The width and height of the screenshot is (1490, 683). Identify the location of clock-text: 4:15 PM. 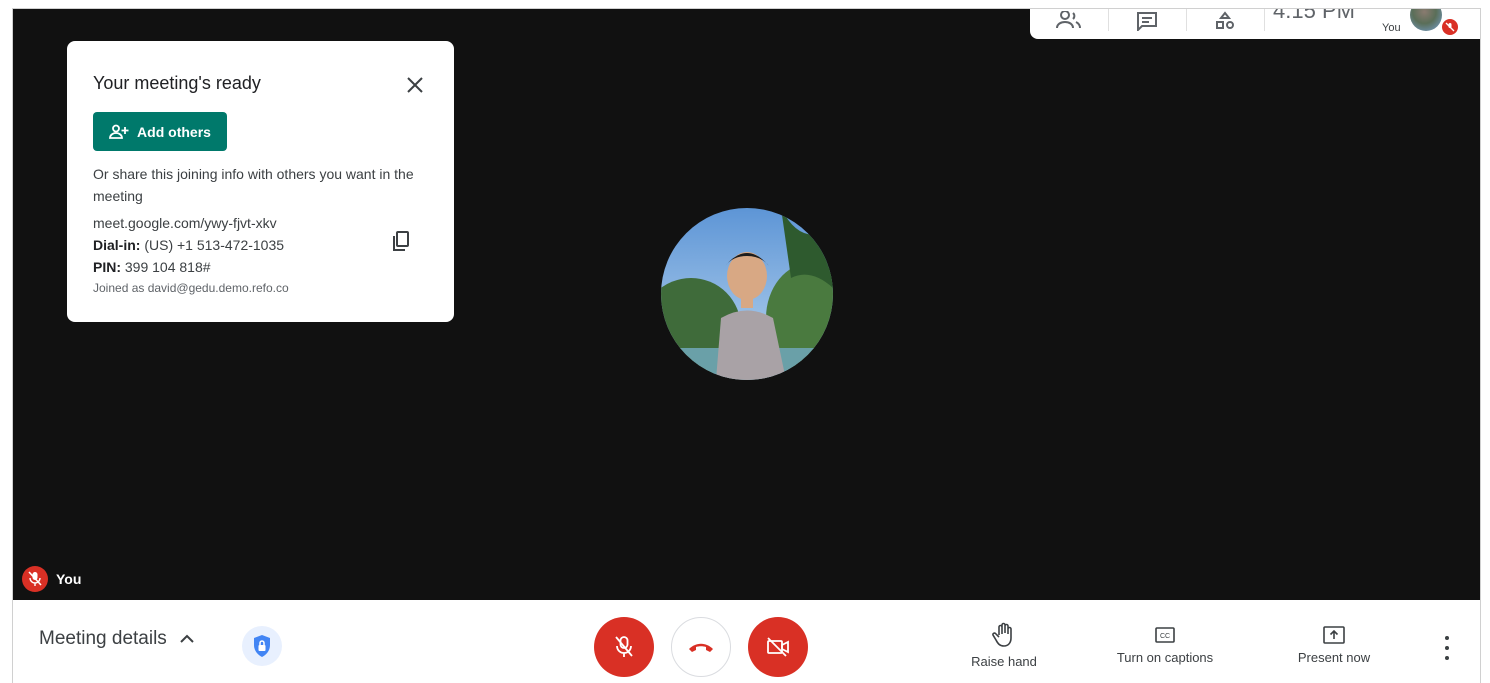
(1314, 16).